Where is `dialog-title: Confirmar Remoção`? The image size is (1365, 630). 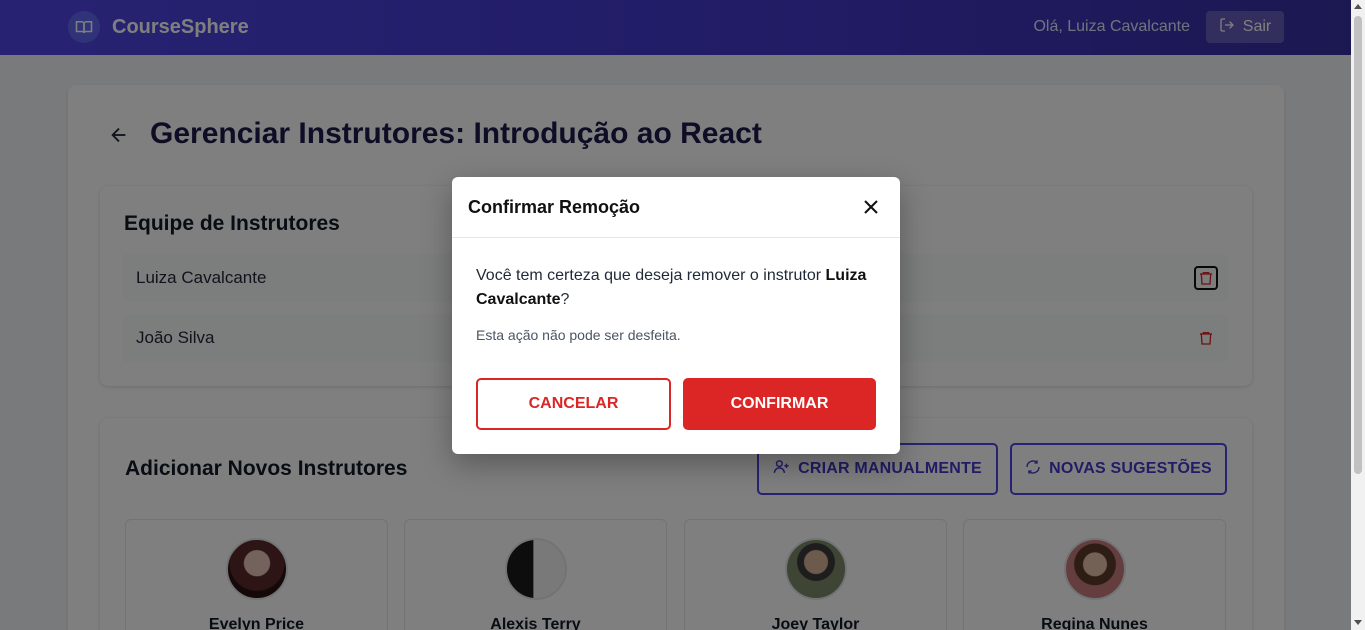 dialog-title: Confirmar Remoção is located at coordinates (554, 207).